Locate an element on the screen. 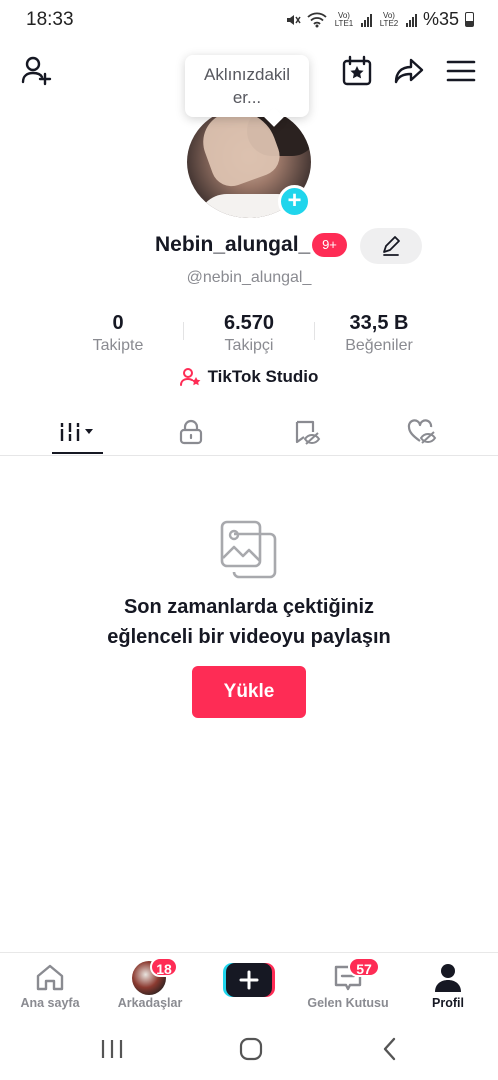 This screenshot has width=498, height=1080. nav-profile: Profil is located at coordinates (448, 987).